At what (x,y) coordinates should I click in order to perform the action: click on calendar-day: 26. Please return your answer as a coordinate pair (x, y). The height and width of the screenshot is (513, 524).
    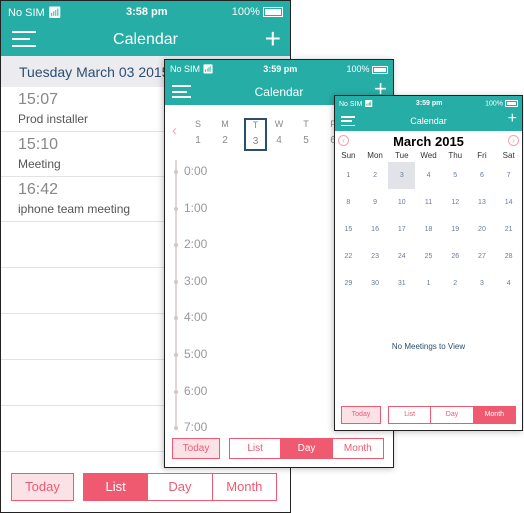
    Looking at the image, I should click on (455, 256).